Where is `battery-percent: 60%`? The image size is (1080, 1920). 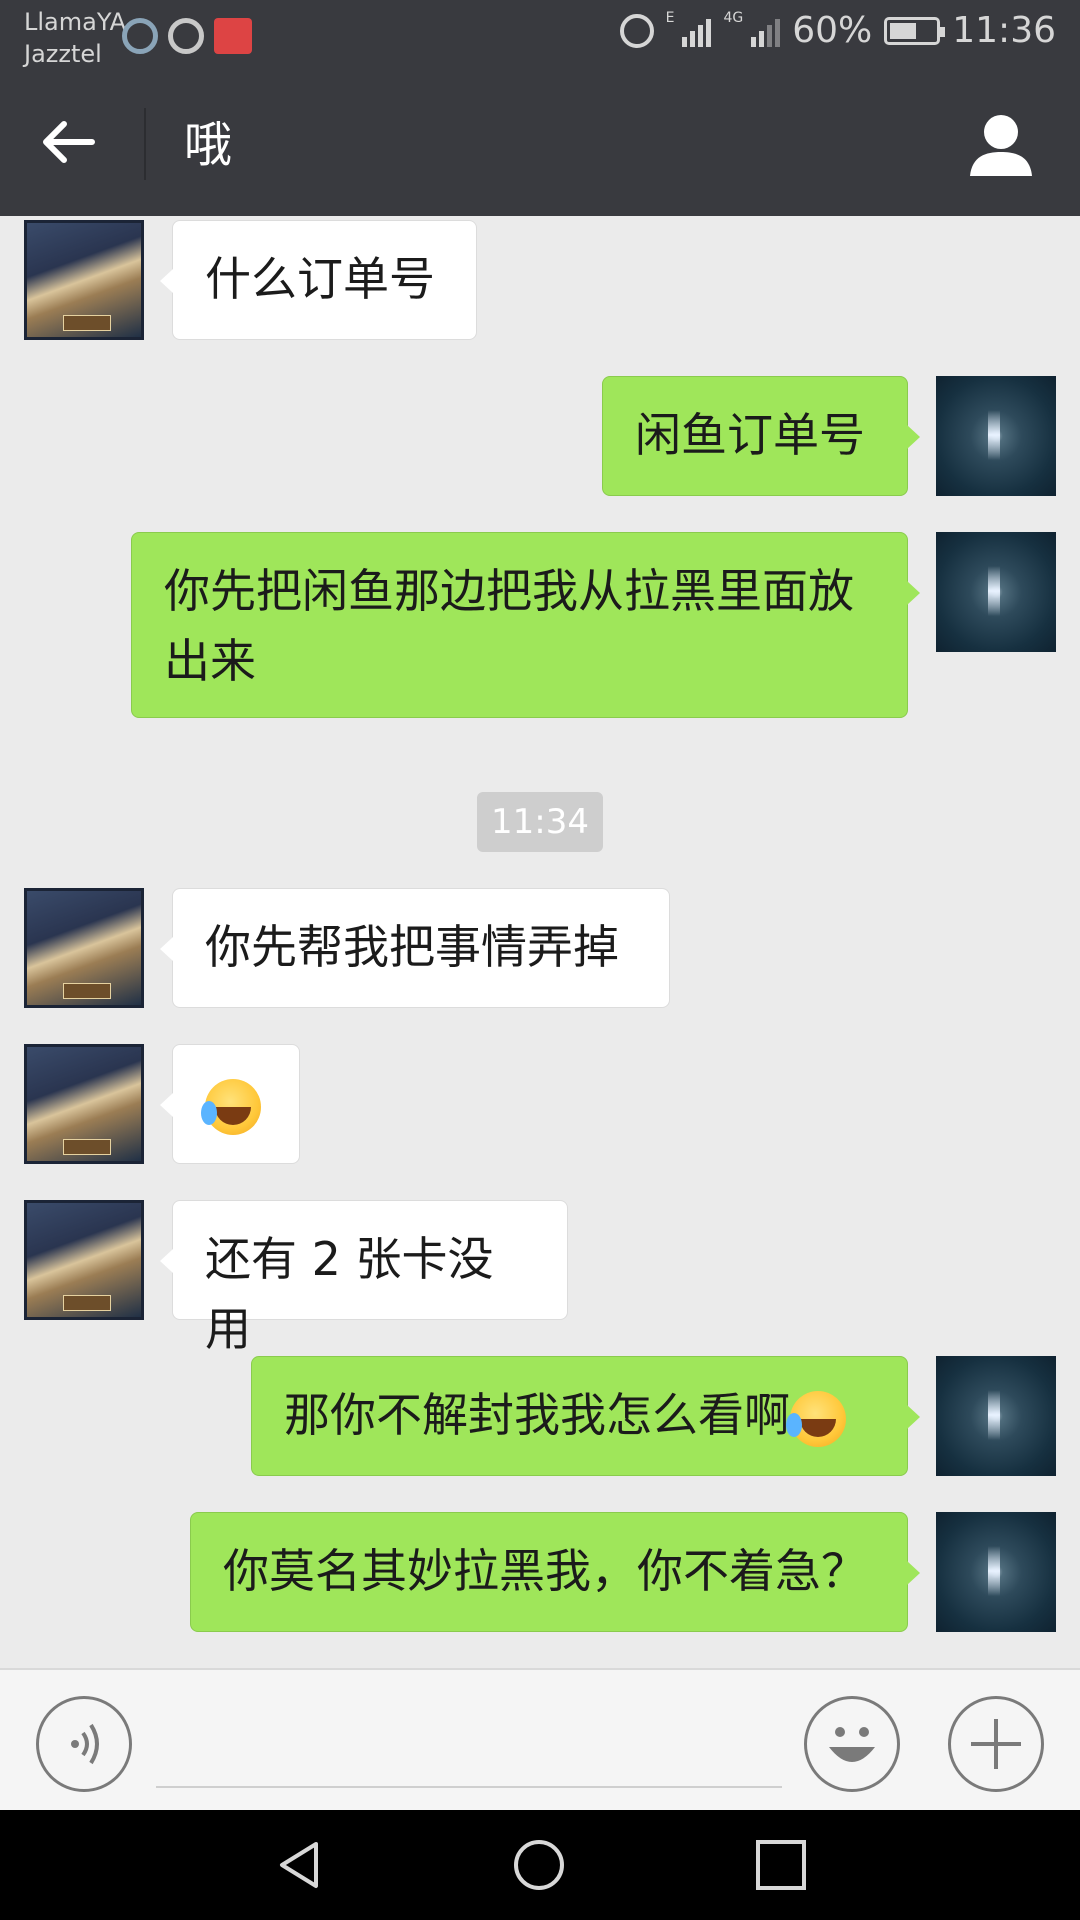
battery-percent: 60% is located at coordinates (832, 30).